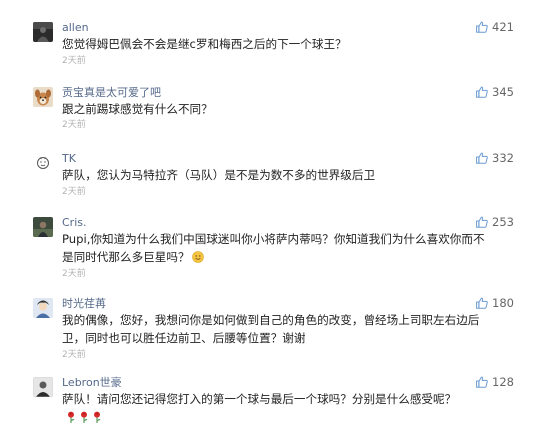 This screenshot has height=426, width=554. What do you see at coordinates (75, 28) in the screenshot?
I see `username: allen` at bounding box center [75, 28].